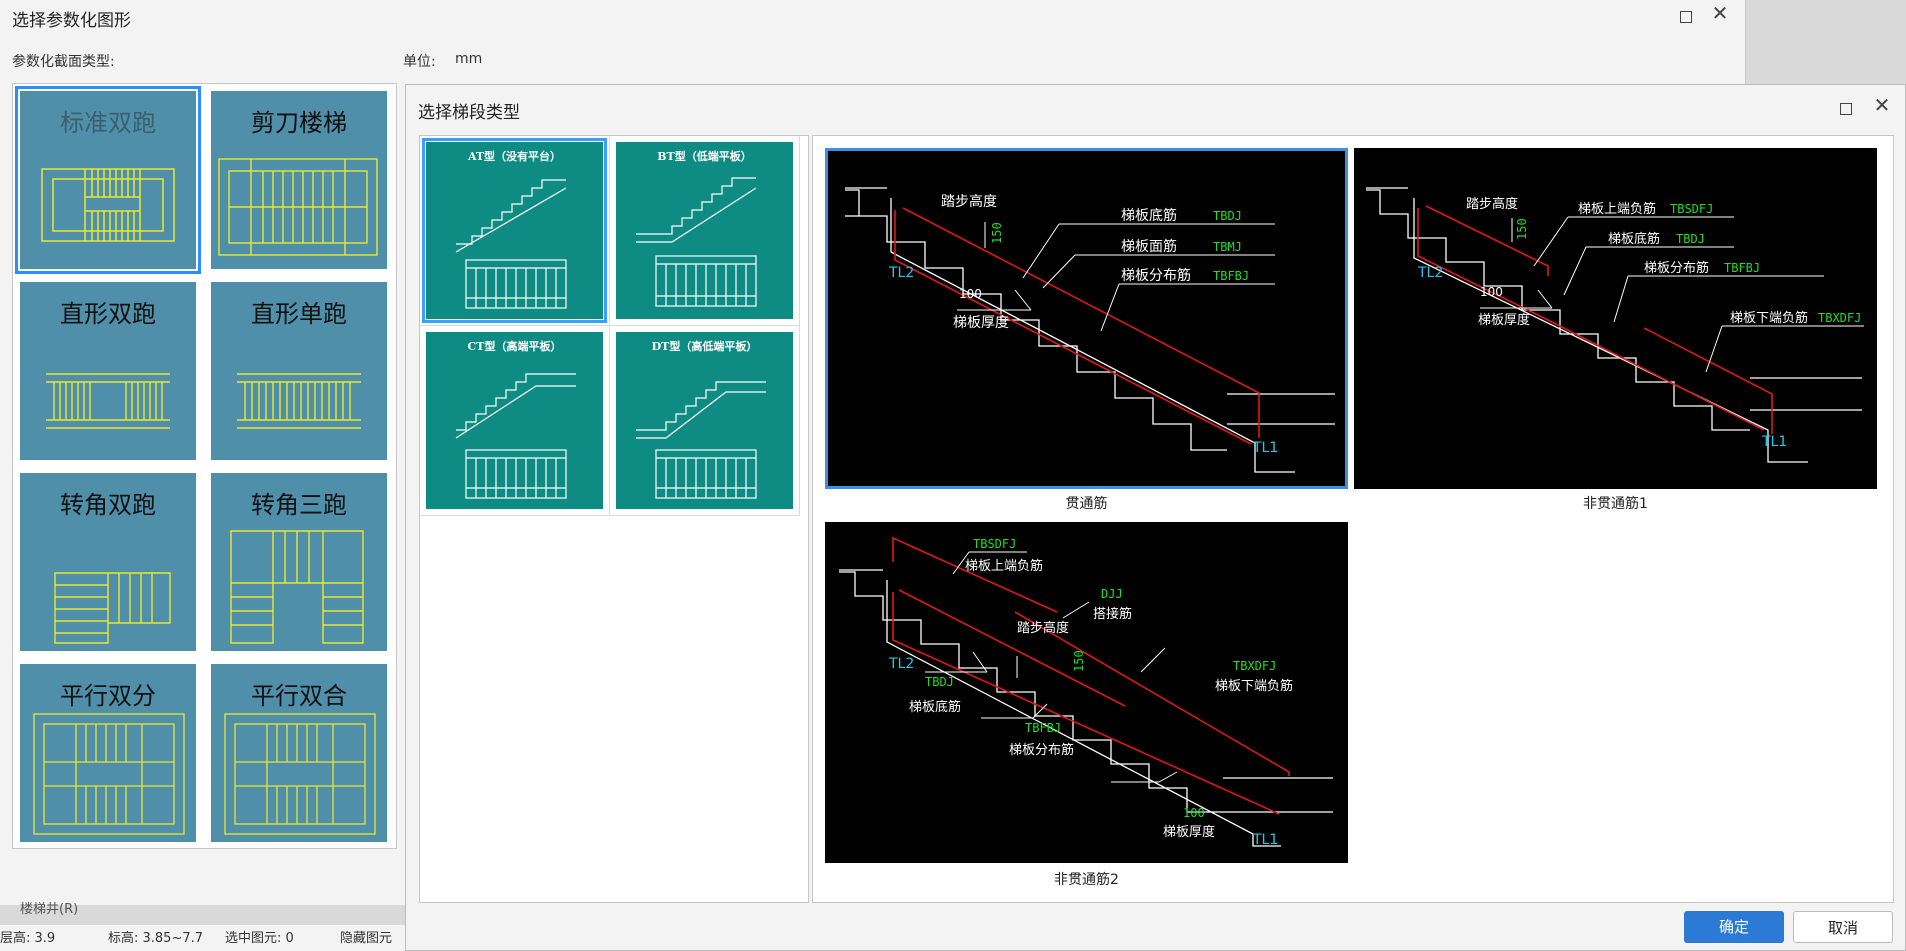 The width and height of the screenshot is (1906, 951). I want to click on segment-thumb: CT型（高端平板）, so click(514, 420).